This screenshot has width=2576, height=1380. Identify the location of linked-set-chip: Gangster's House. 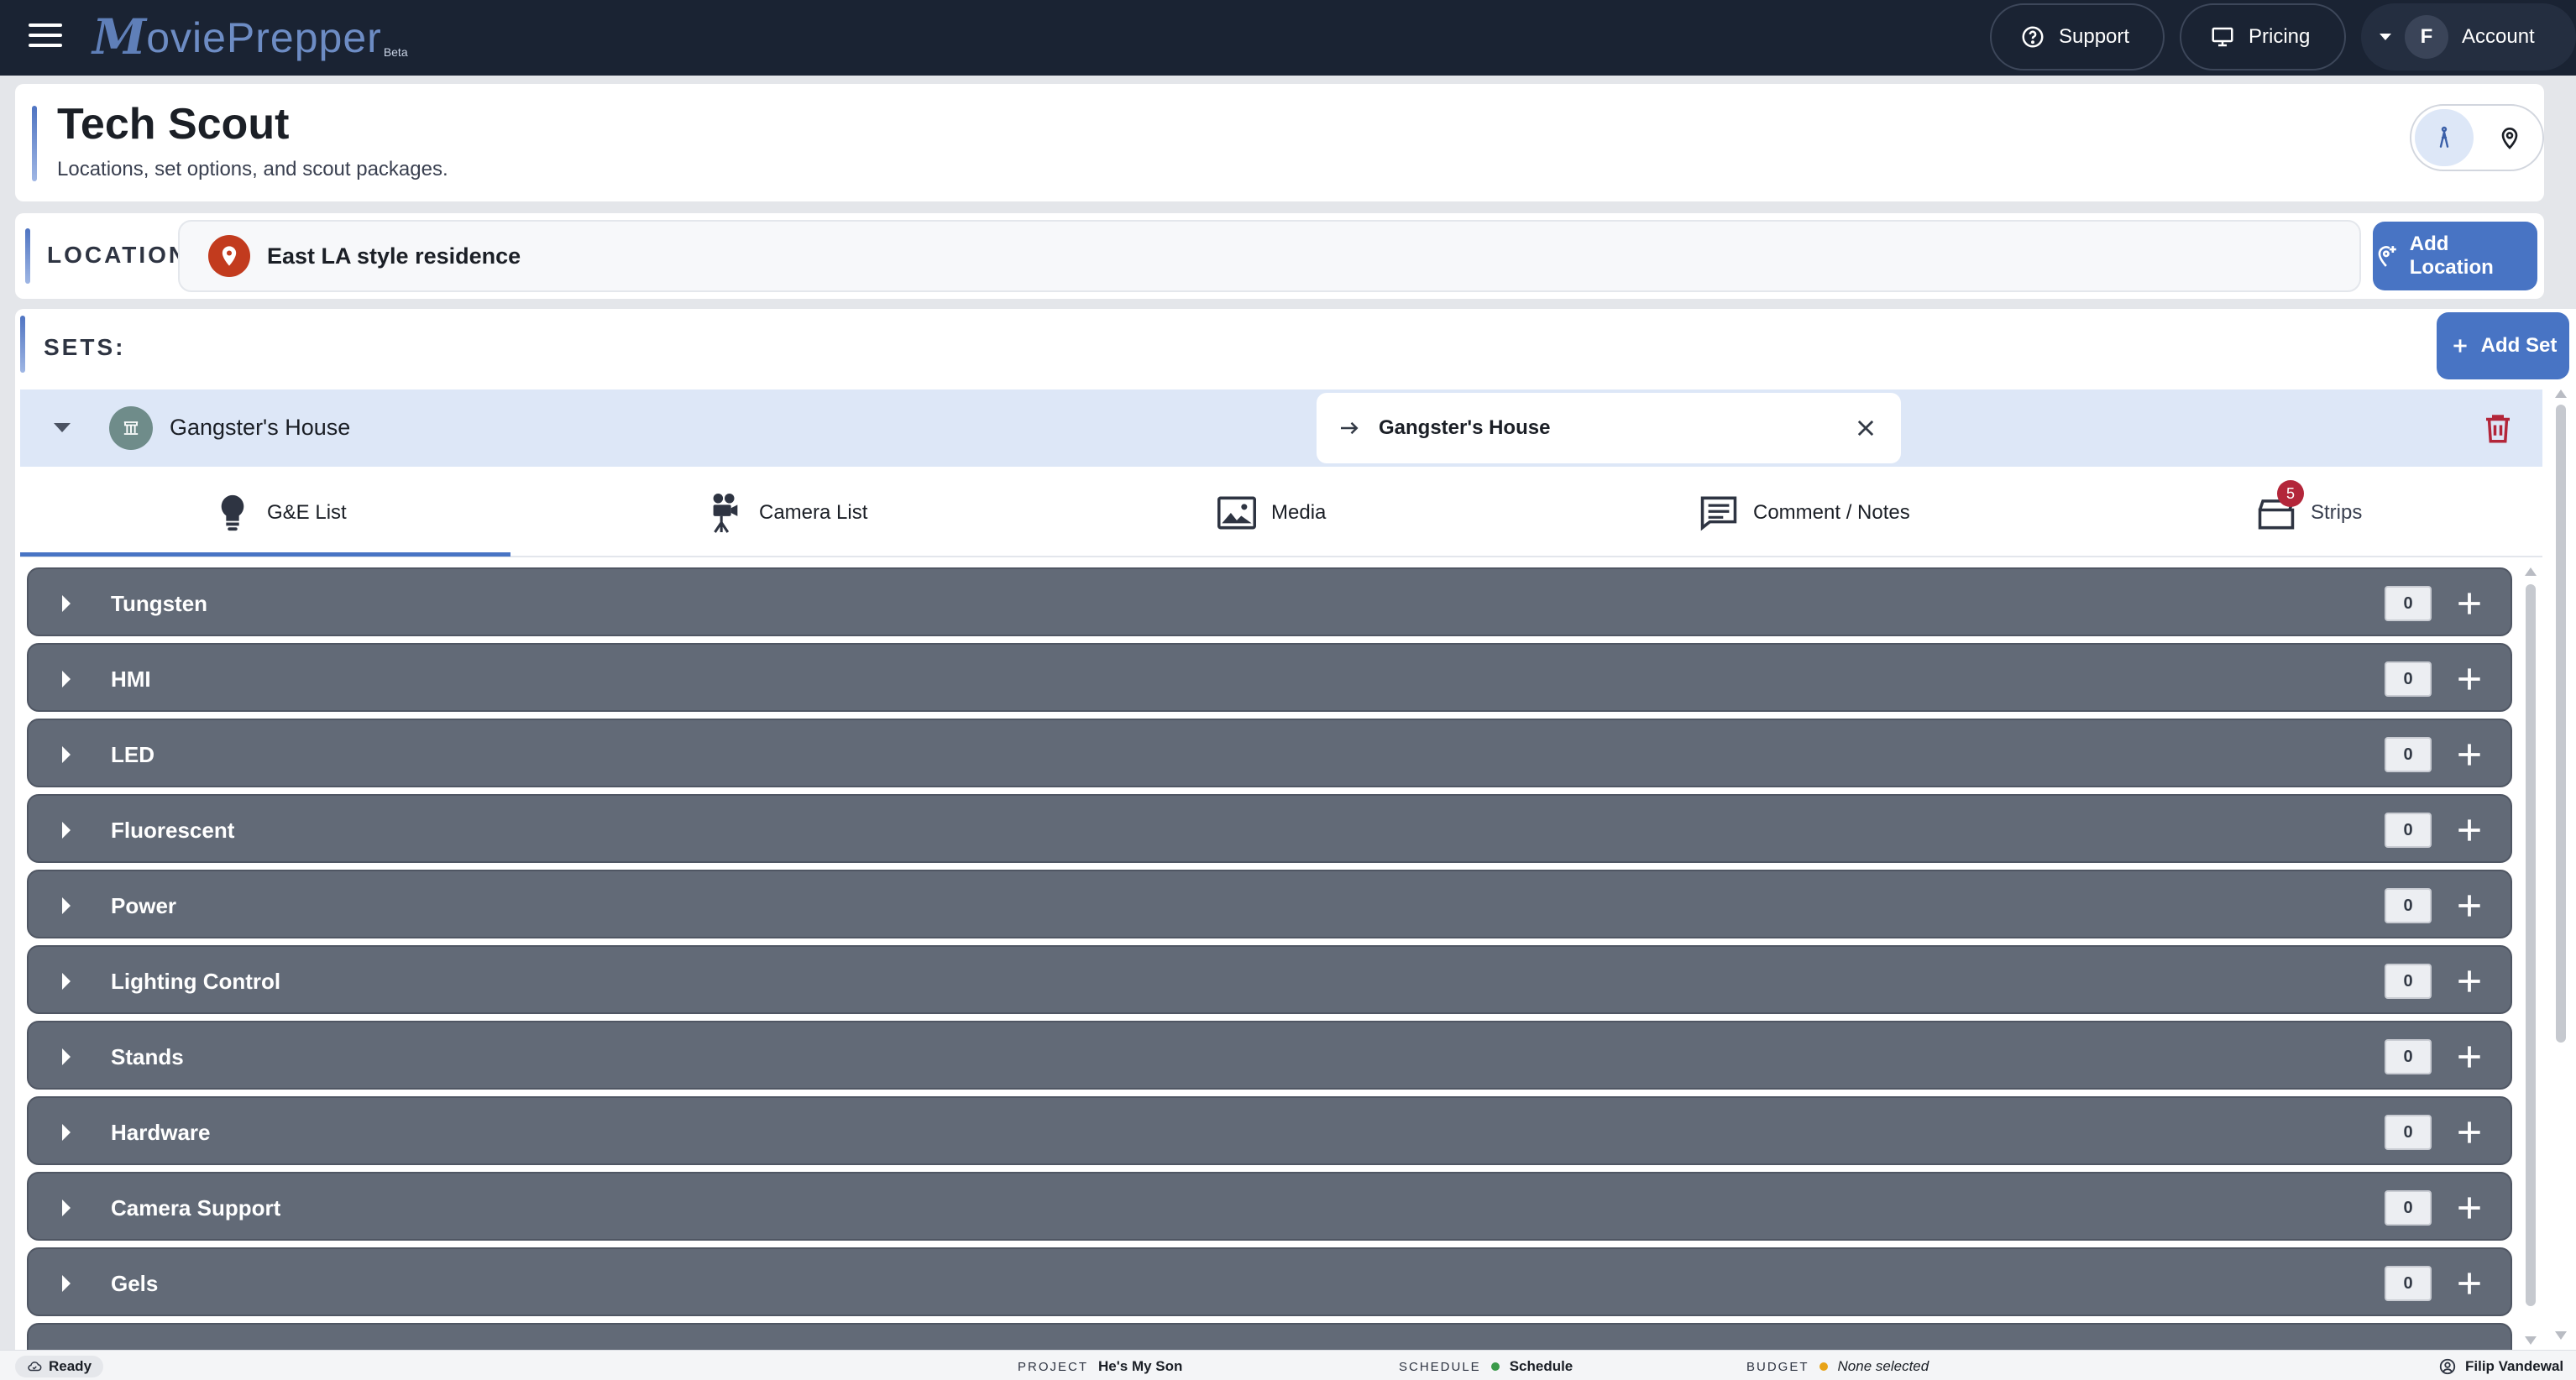
(1609, 428).